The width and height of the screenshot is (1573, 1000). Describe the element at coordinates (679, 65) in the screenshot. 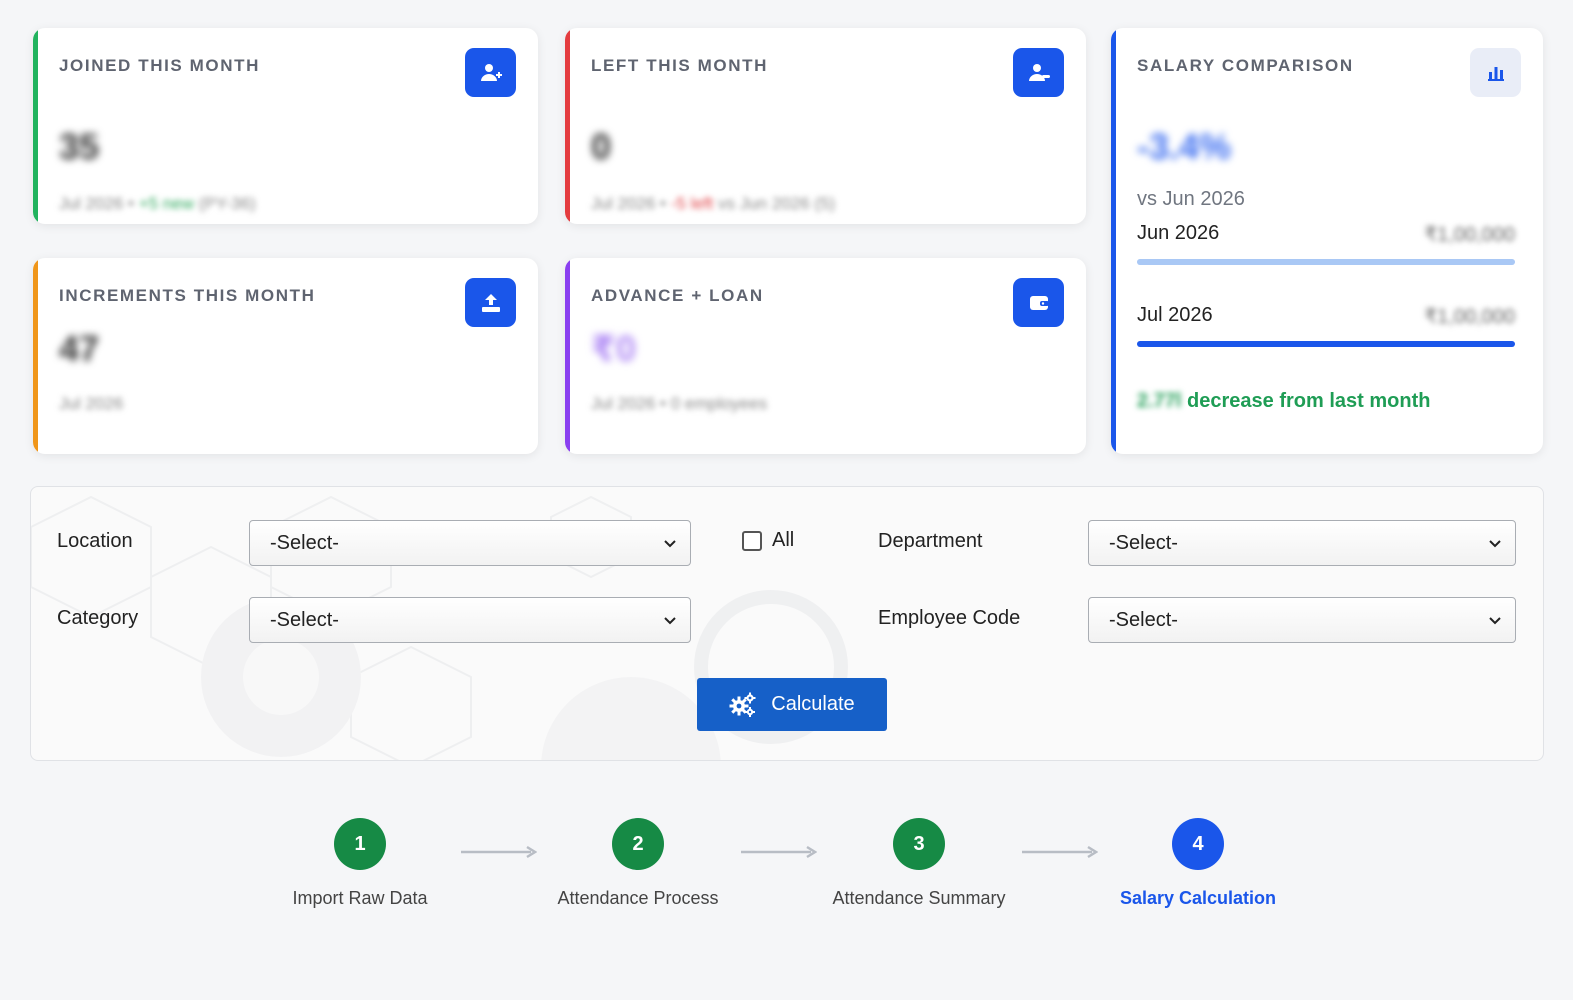

I see `card-title: LEFT THIS MONTH` at that location.